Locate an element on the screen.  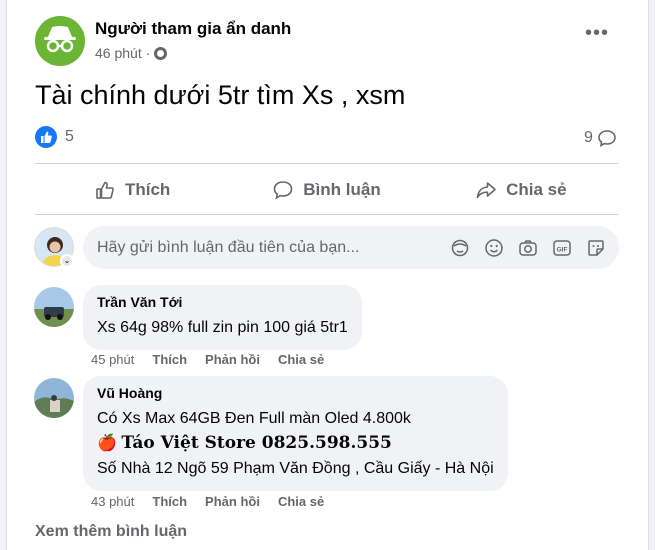
comment-time: 45 phút is located at coordinates (112, 359).